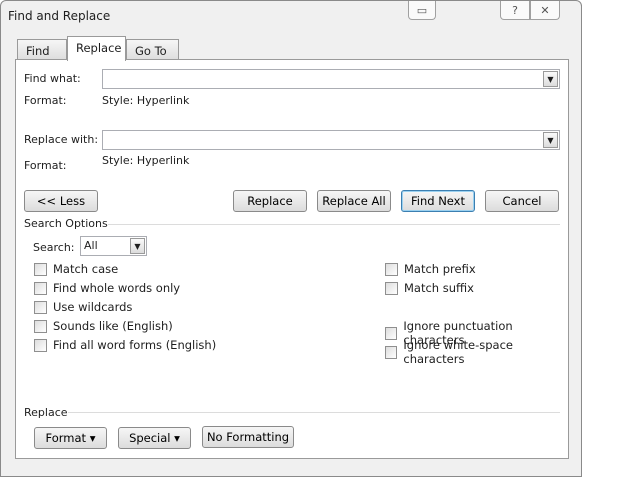  I want to click on tab-find: Find, so click(42, 50).